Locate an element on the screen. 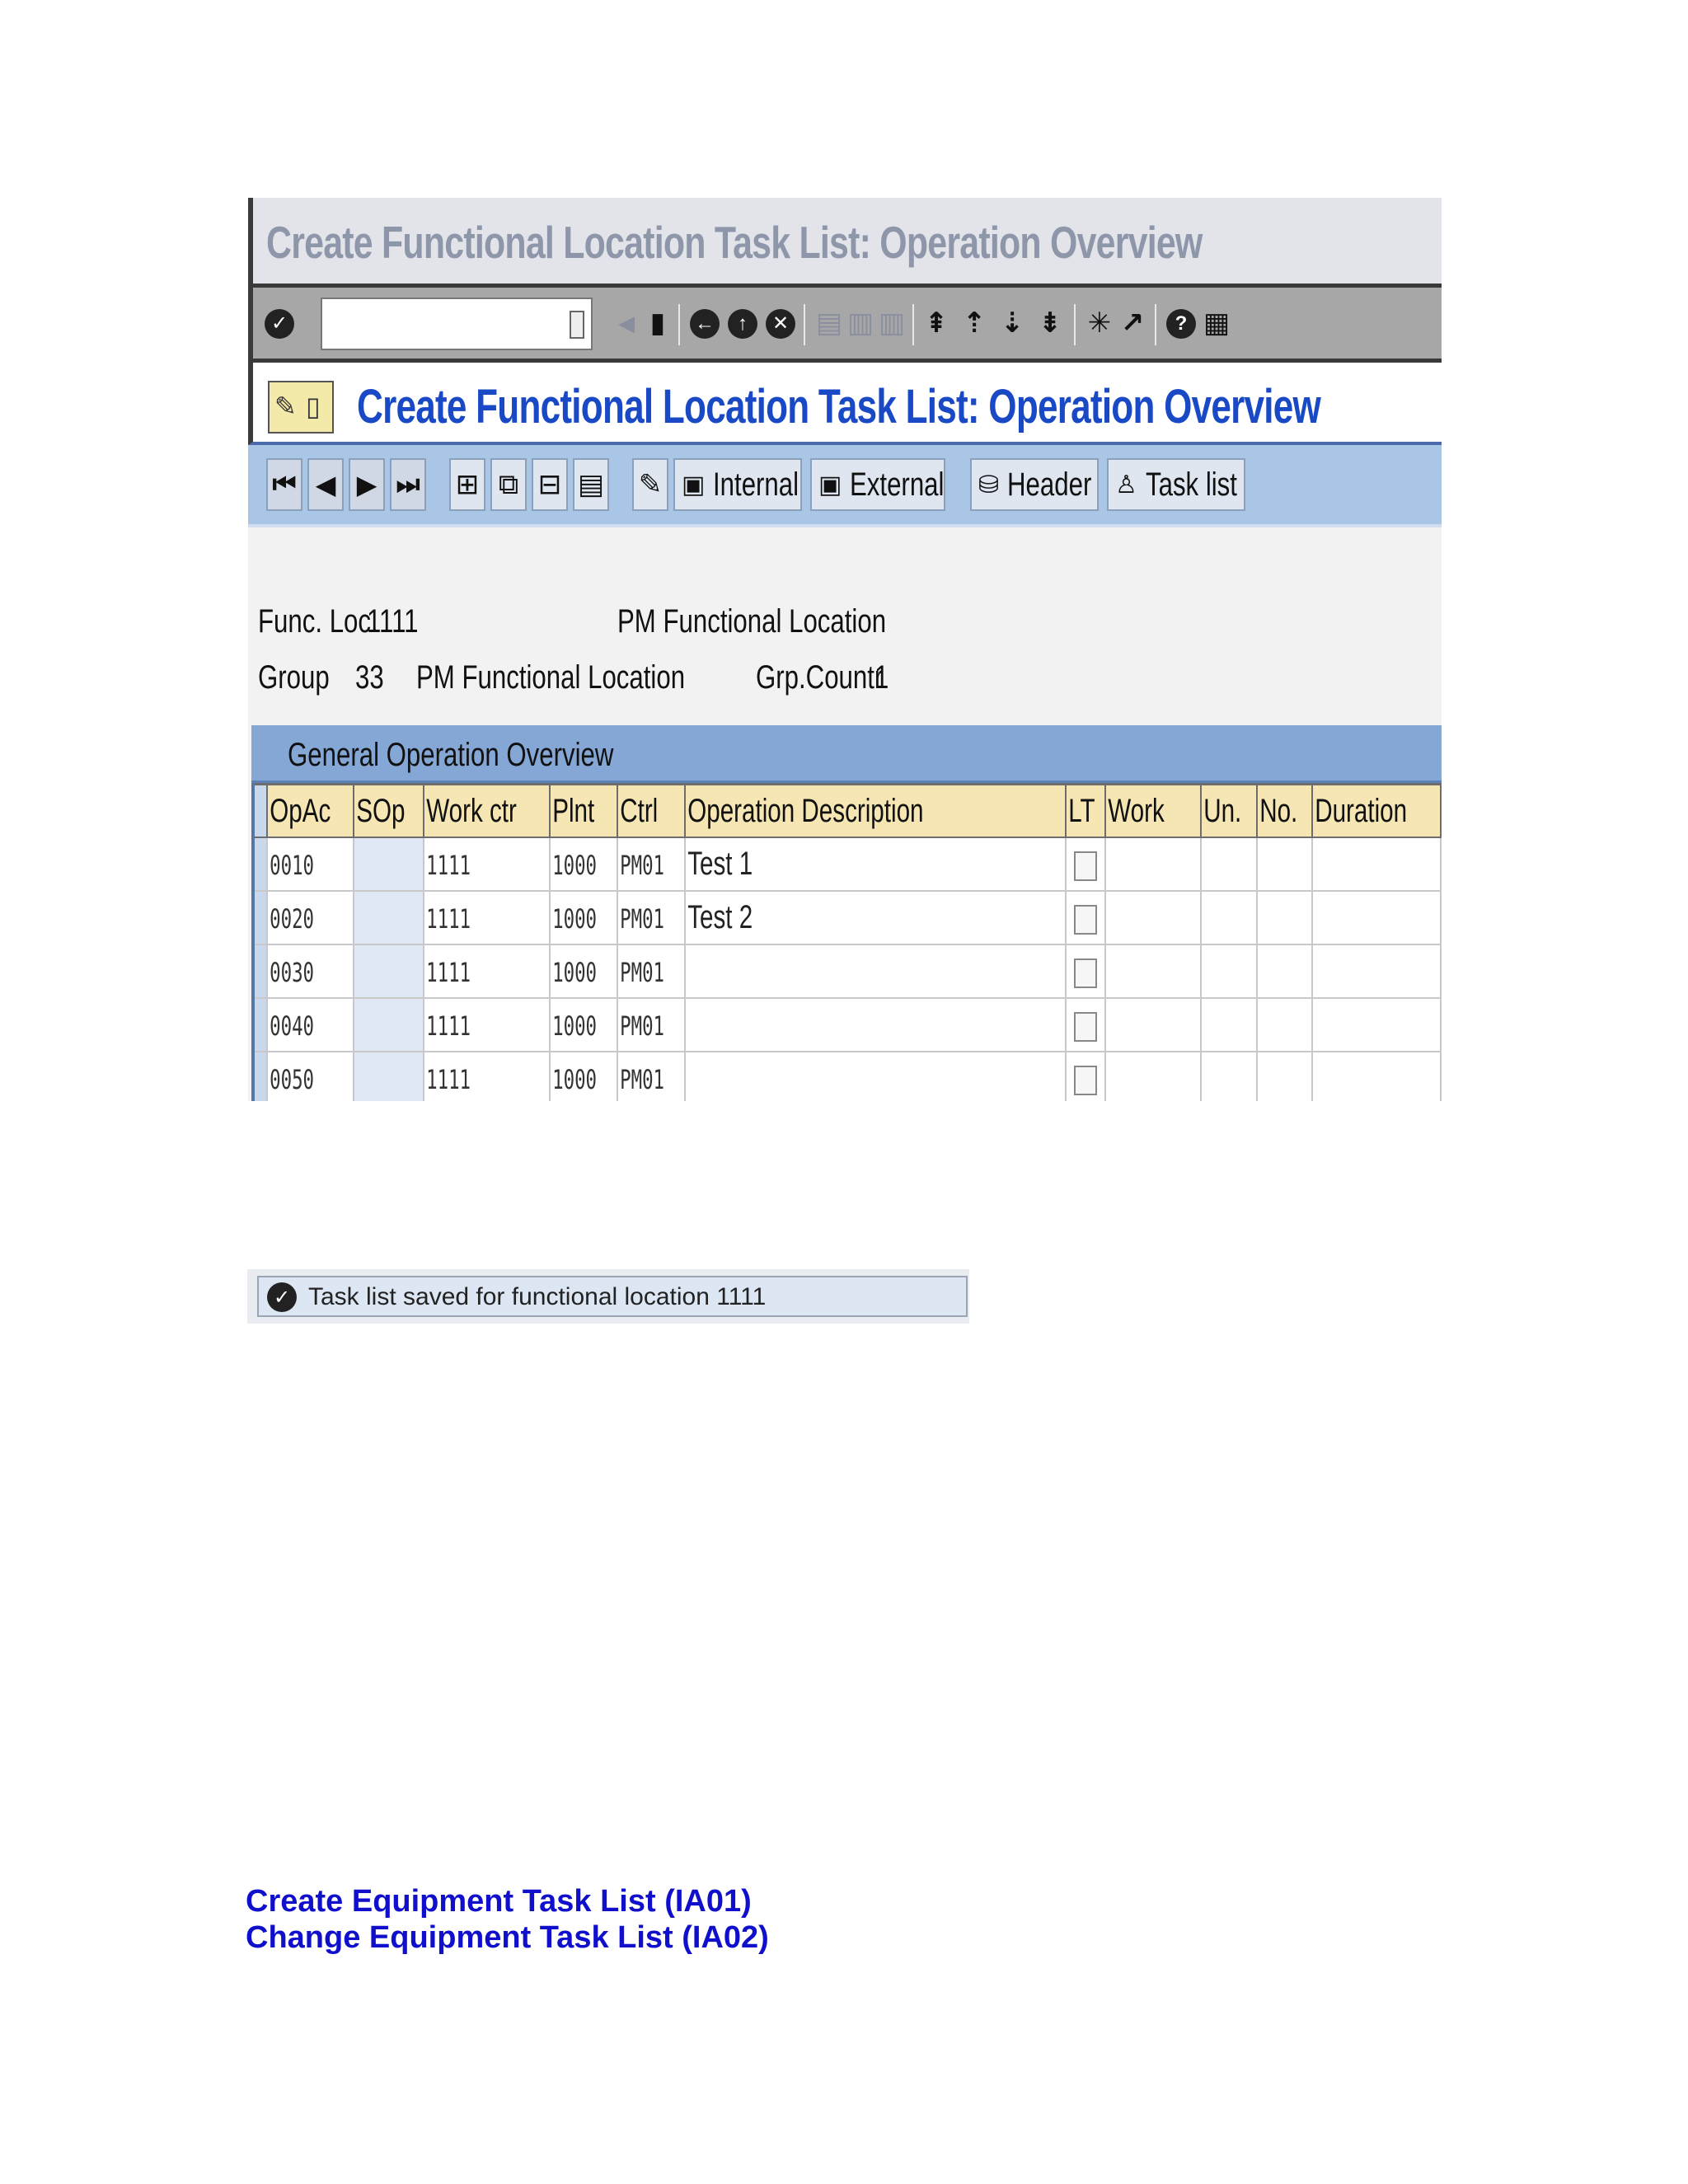  command-input is located at coordinates (444, 324).